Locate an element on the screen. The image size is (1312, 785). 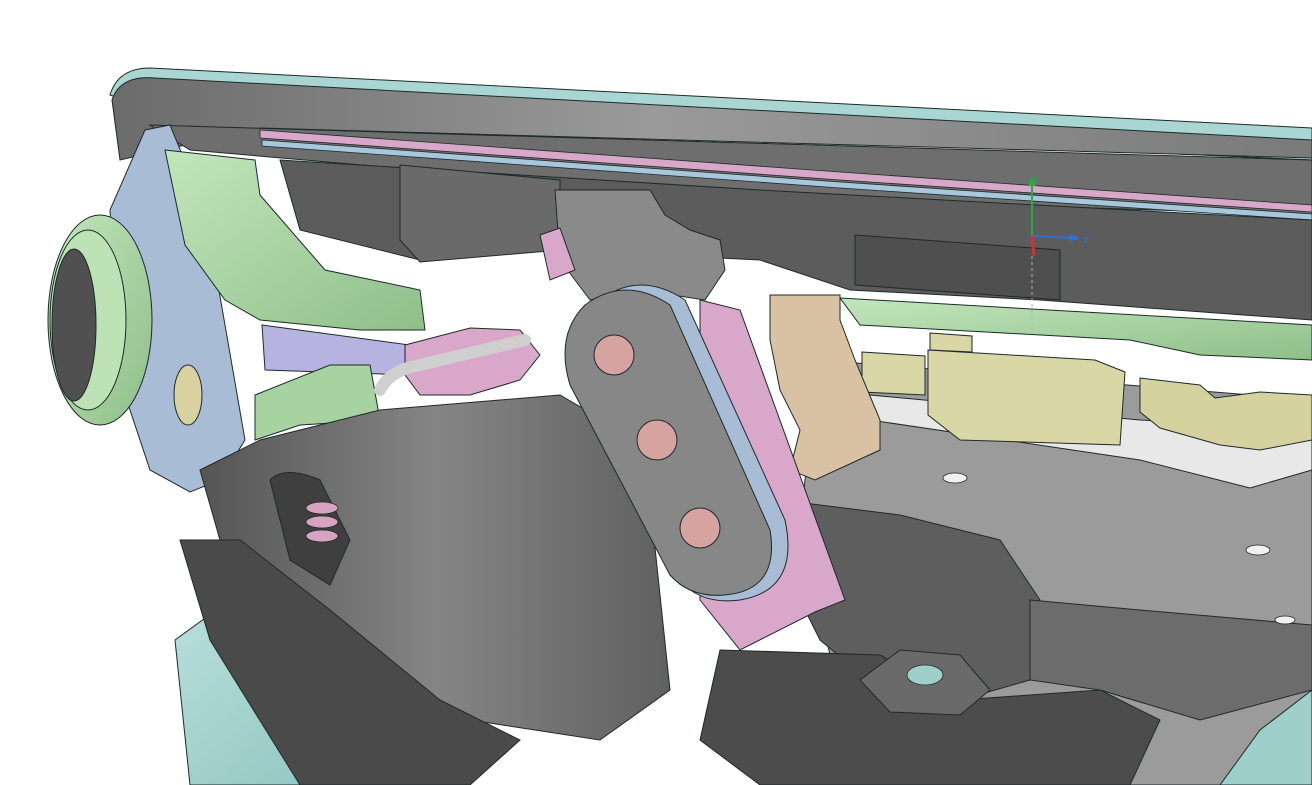
axis-x is located at coordinates (1033, 246).